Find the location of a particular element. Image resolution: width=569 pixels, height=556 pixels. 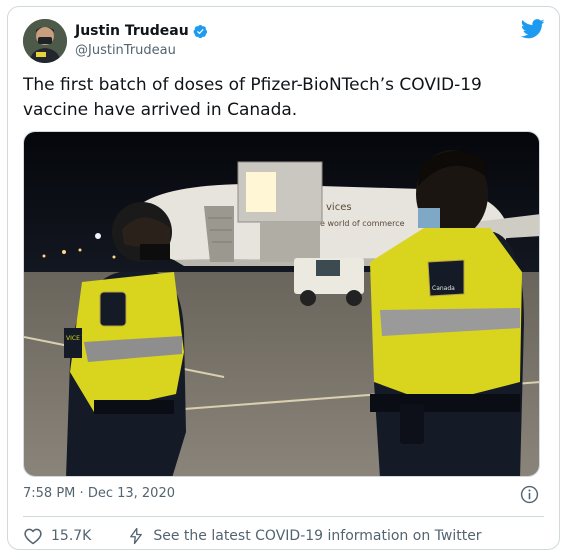

plane-livery-text-1: vices is located at coordinates (339, 207).